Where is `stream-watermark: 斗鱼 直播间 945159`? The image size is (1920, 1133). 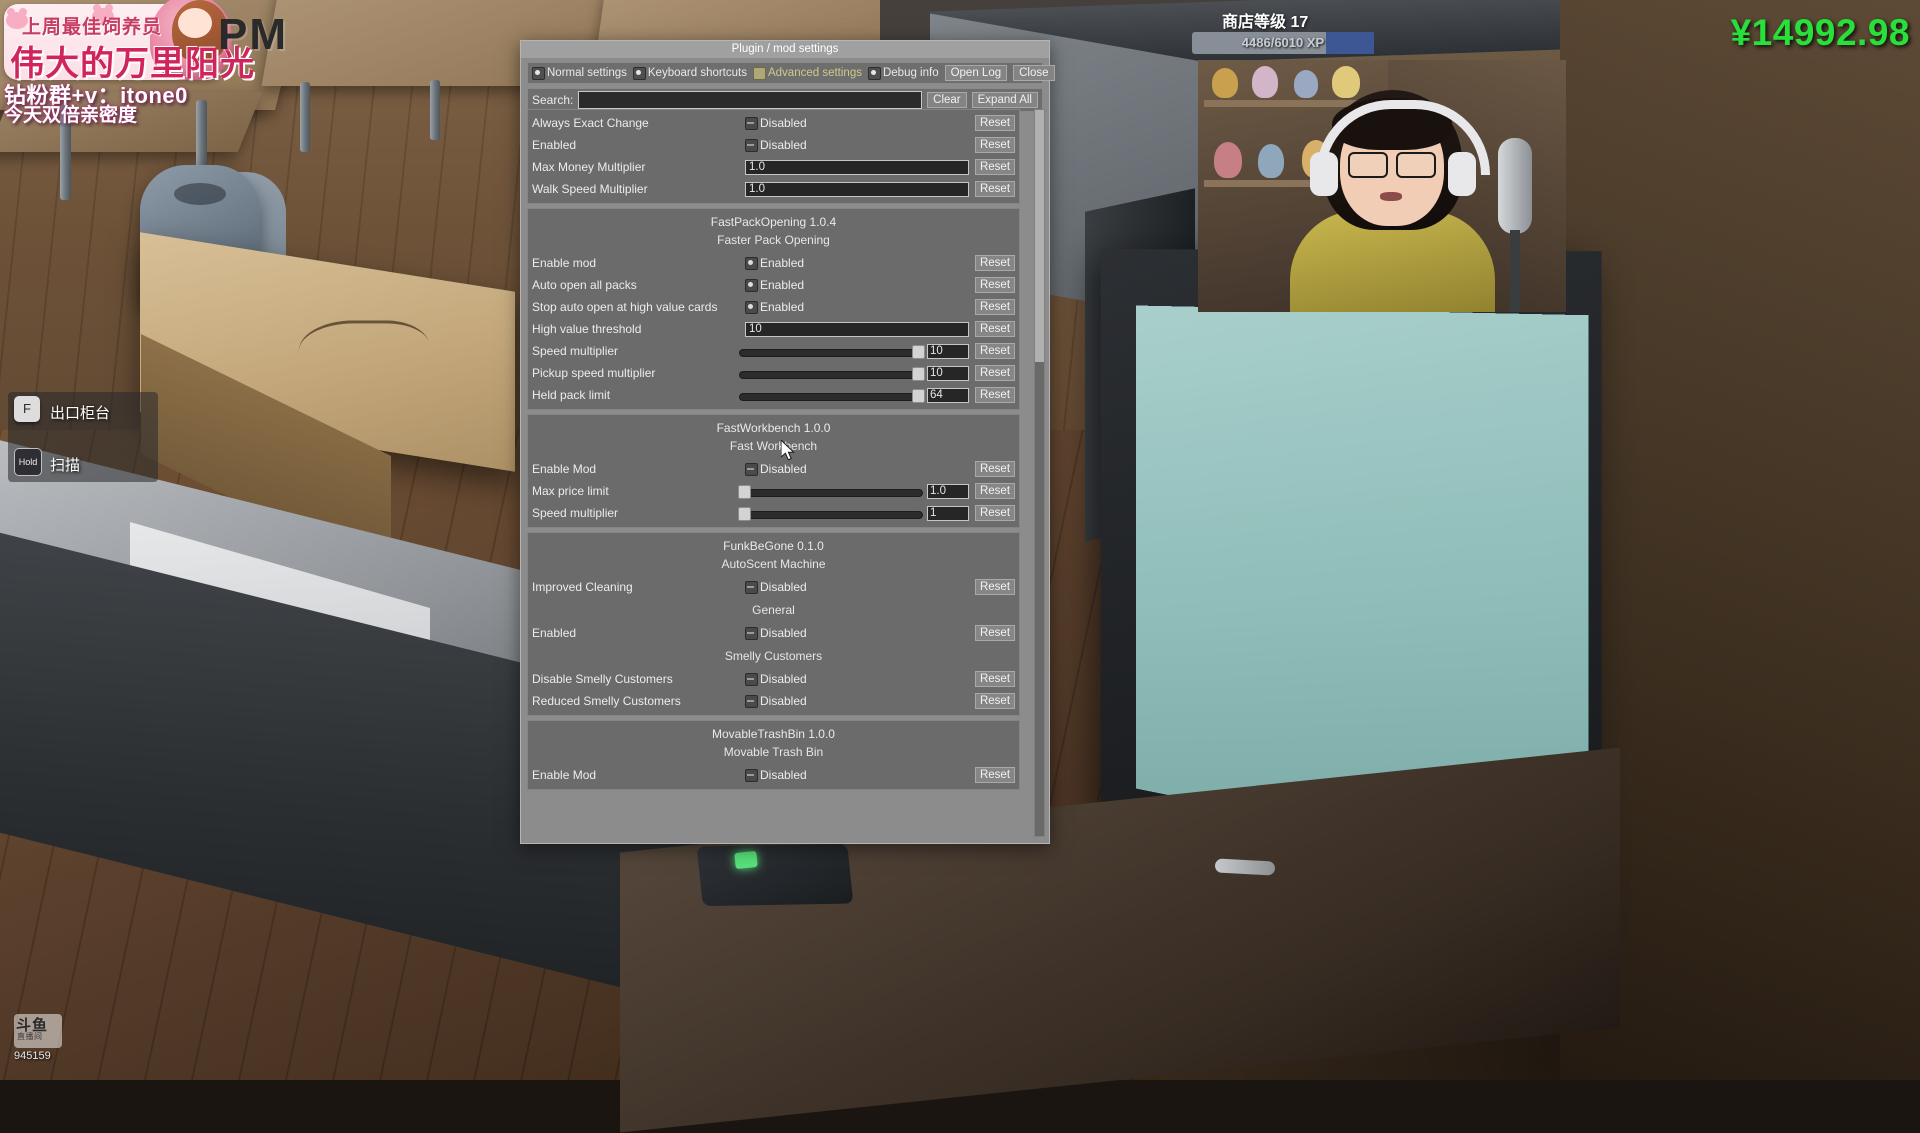
stream-watermark: 斗鱼 直播间 945159 is located at coordinates (41, 1039).